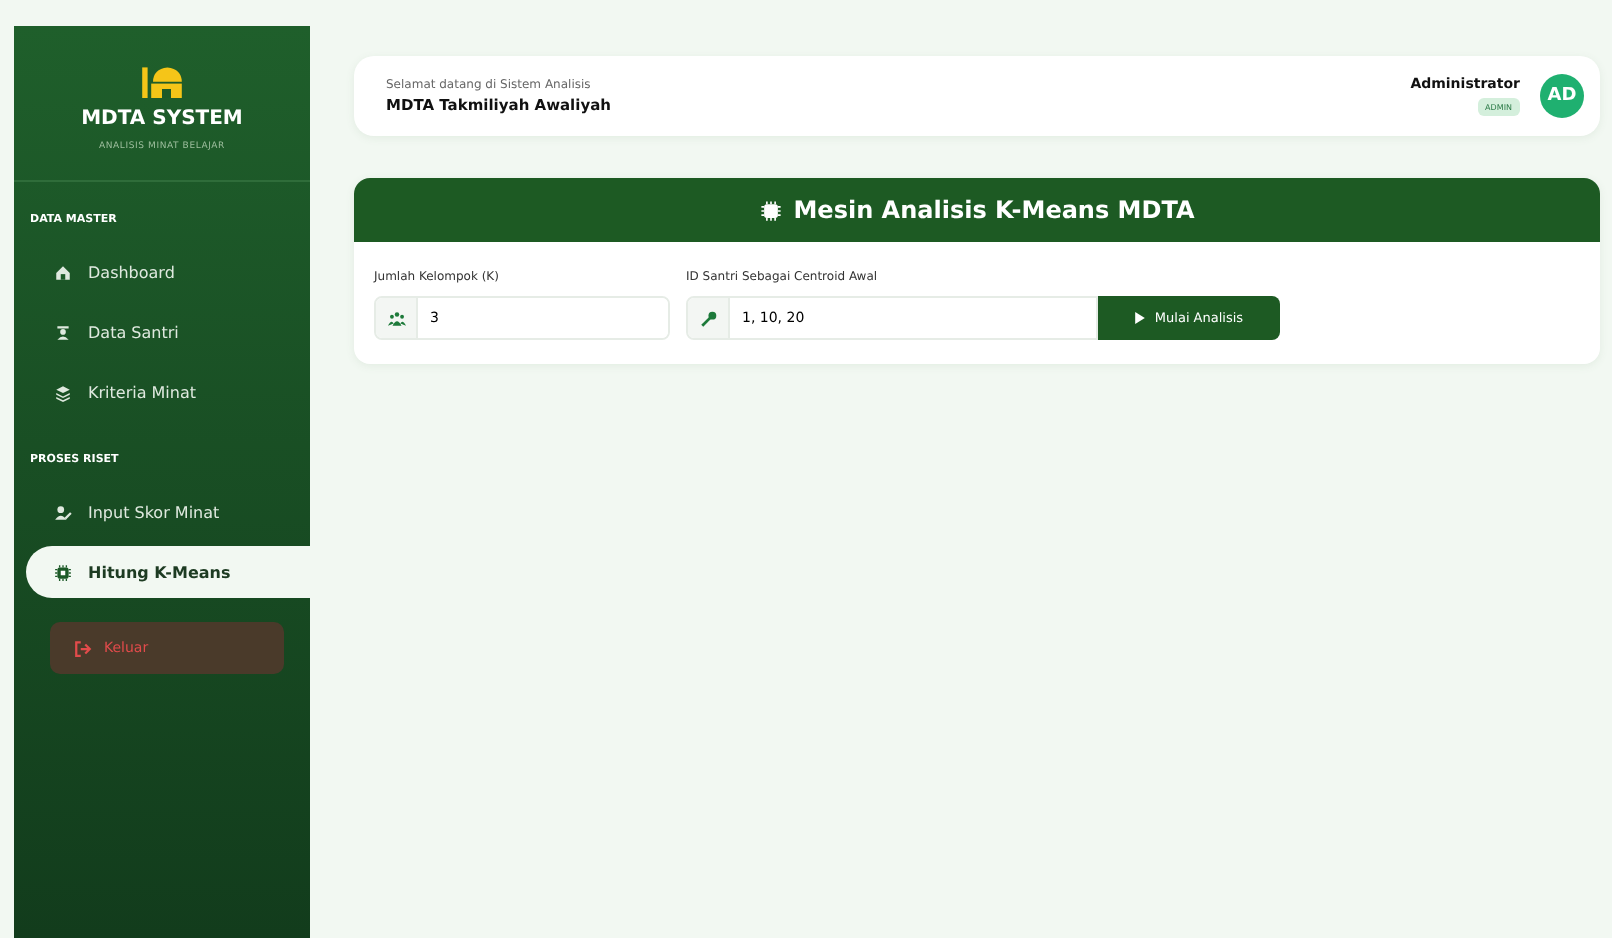 This screenshot has width=1612, height=938. I want to click on logout-icon, so click(83, 648).